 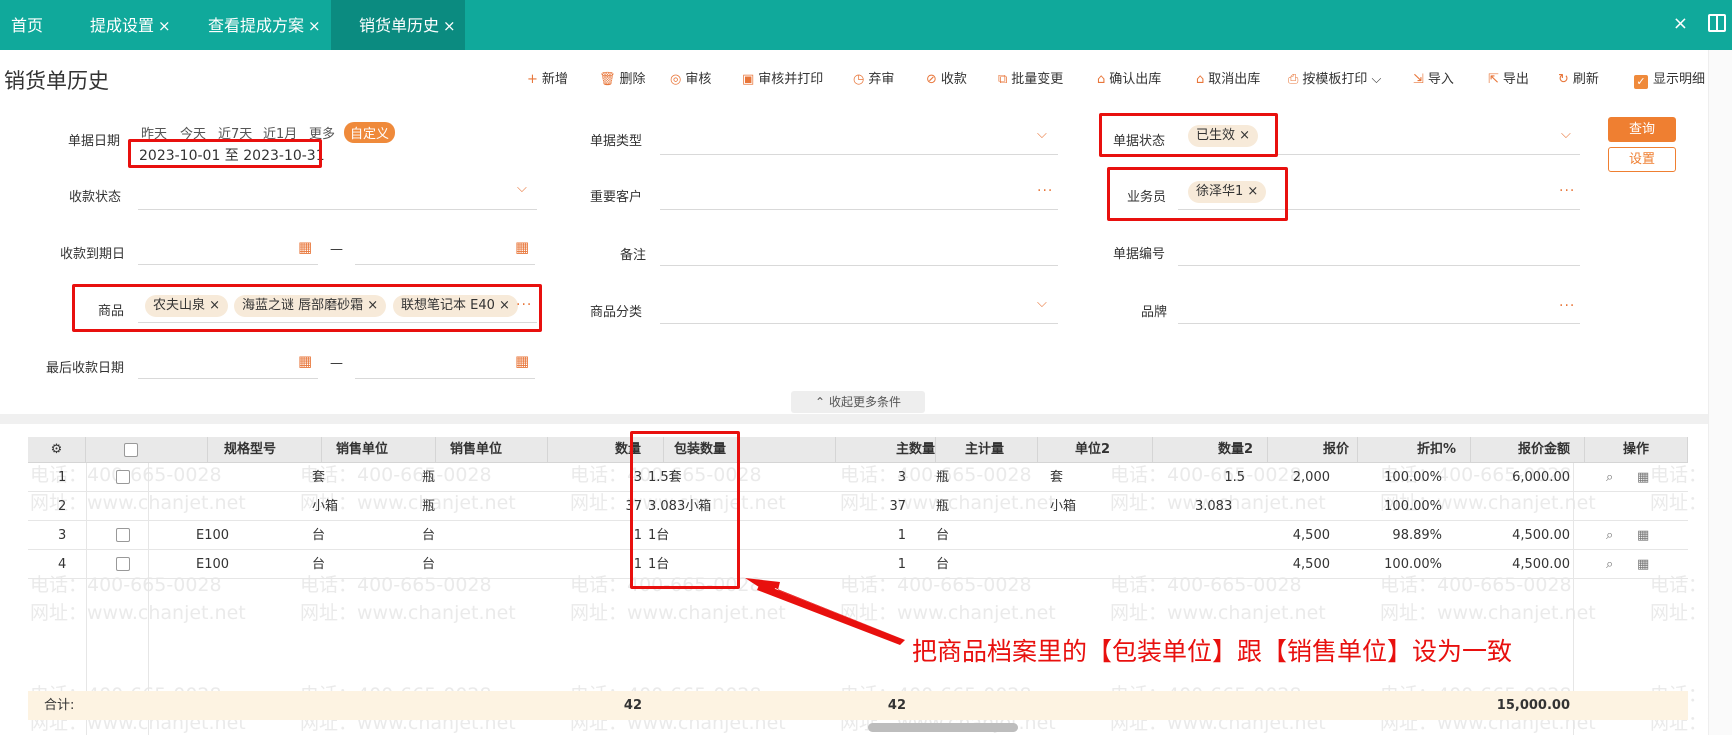 What do you see at coordinates (1414, 450) in the screenshot?
I see `col-discount: 折扣%` at bounding box center [1414, 450].